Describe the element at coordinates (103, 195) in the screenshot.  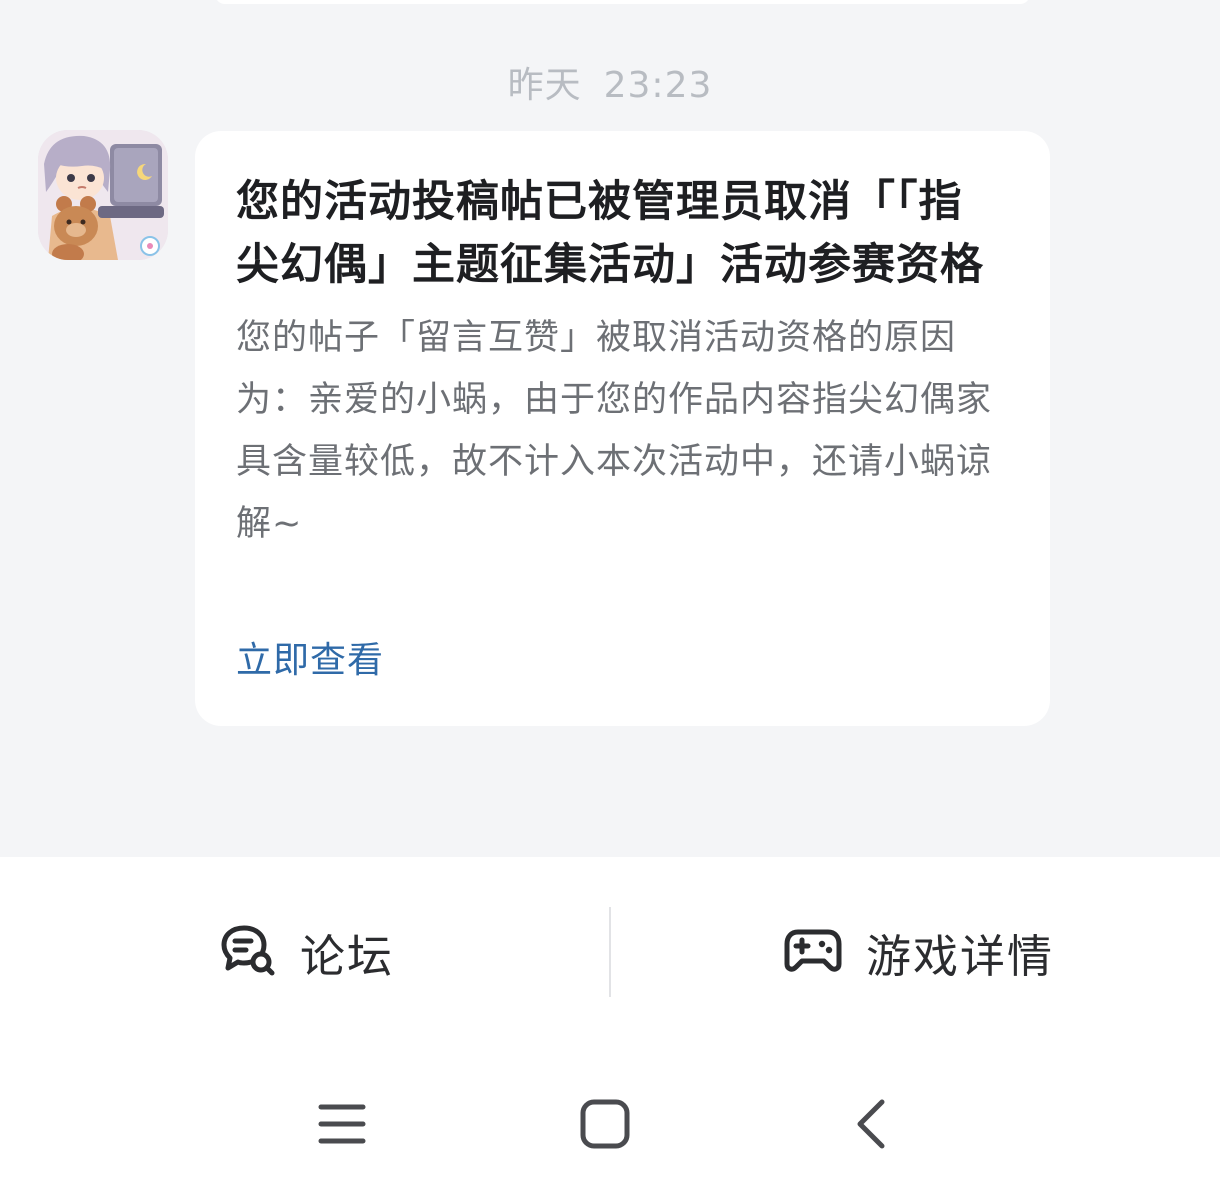
I see `game-avatar-icon` at that location.